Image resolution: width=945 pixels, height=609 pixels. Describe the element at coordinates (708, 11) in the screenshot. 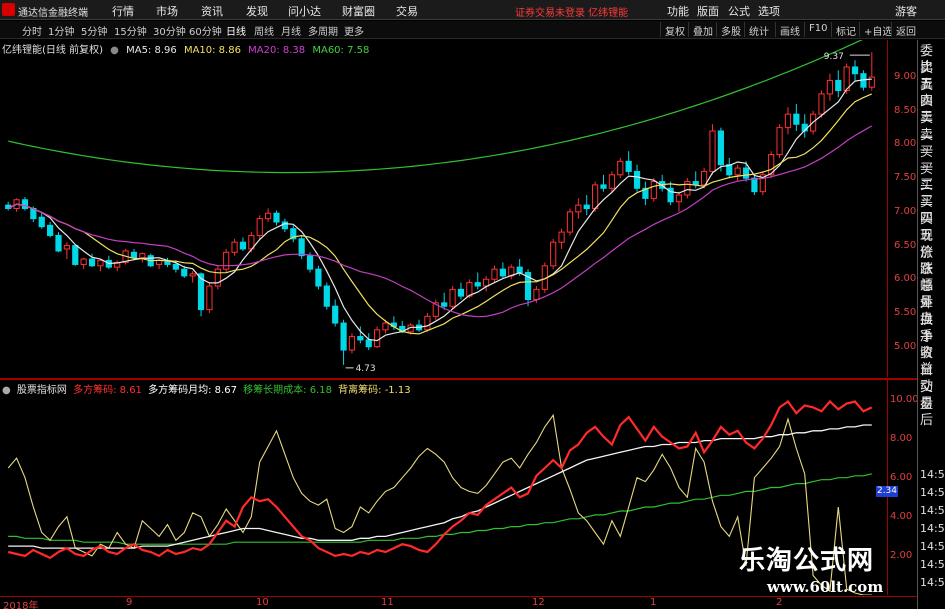

I see `menu-layout: 版面` at that location.